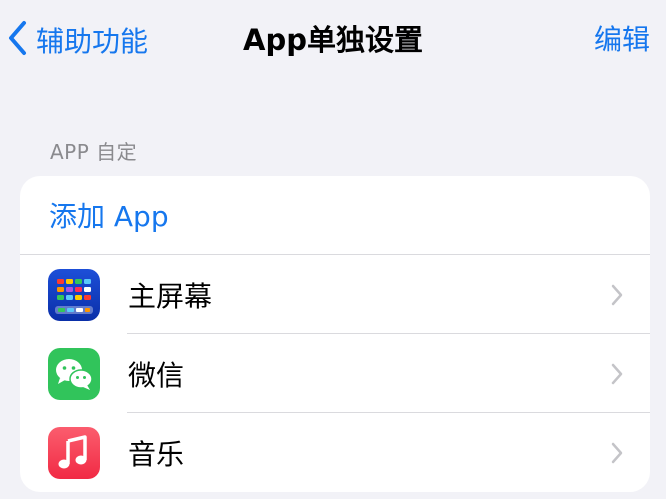 Image resolution: width=666 pixels, height=499 pixels. Describe the element at coordinates (335, 373) in the screenshot. I see `list-item-wechat: 微信` at that location.